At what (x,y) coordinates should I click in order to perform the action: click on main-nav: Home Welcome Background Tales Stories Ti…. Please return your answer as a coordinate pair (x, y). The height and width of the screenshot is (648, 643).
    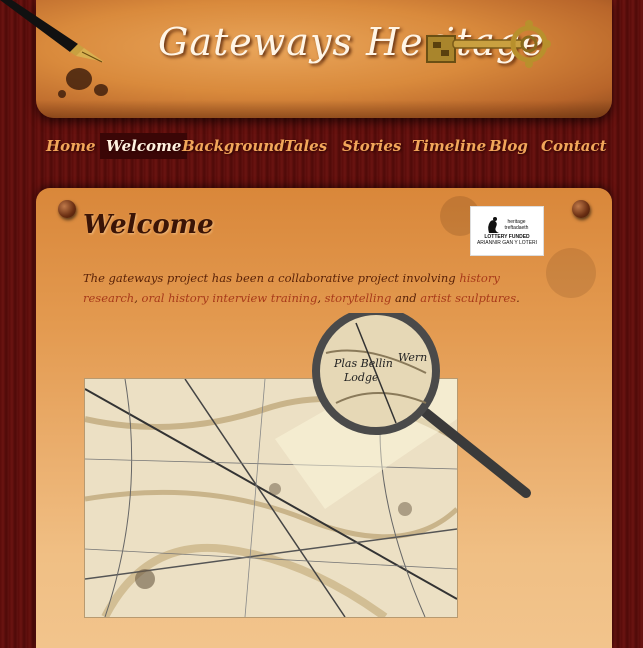
    Looking at the image, I should click on (324, 150).